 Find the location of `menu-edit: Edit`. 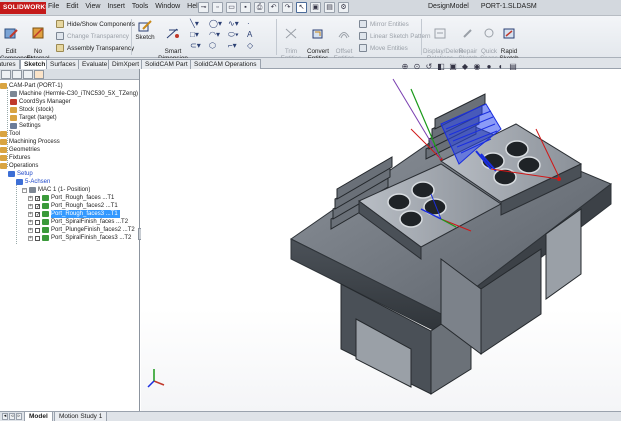

menu-edit: Edit is located at coordinates (72, 6).